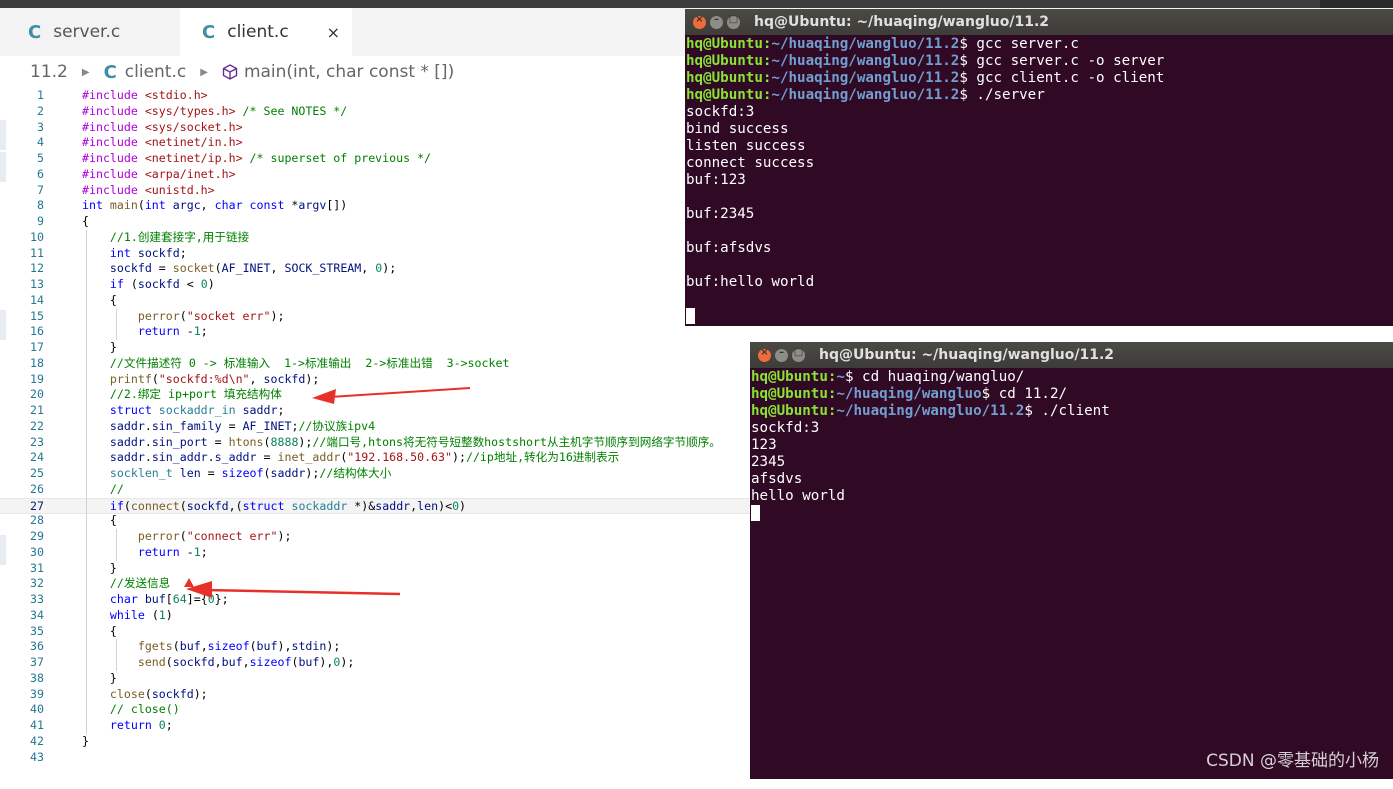 The image size is (1393, 789). What do you see at coordinates (327, 492) in the screenshot?
I see `annotation-overlay` at bounding box center [327, 492].